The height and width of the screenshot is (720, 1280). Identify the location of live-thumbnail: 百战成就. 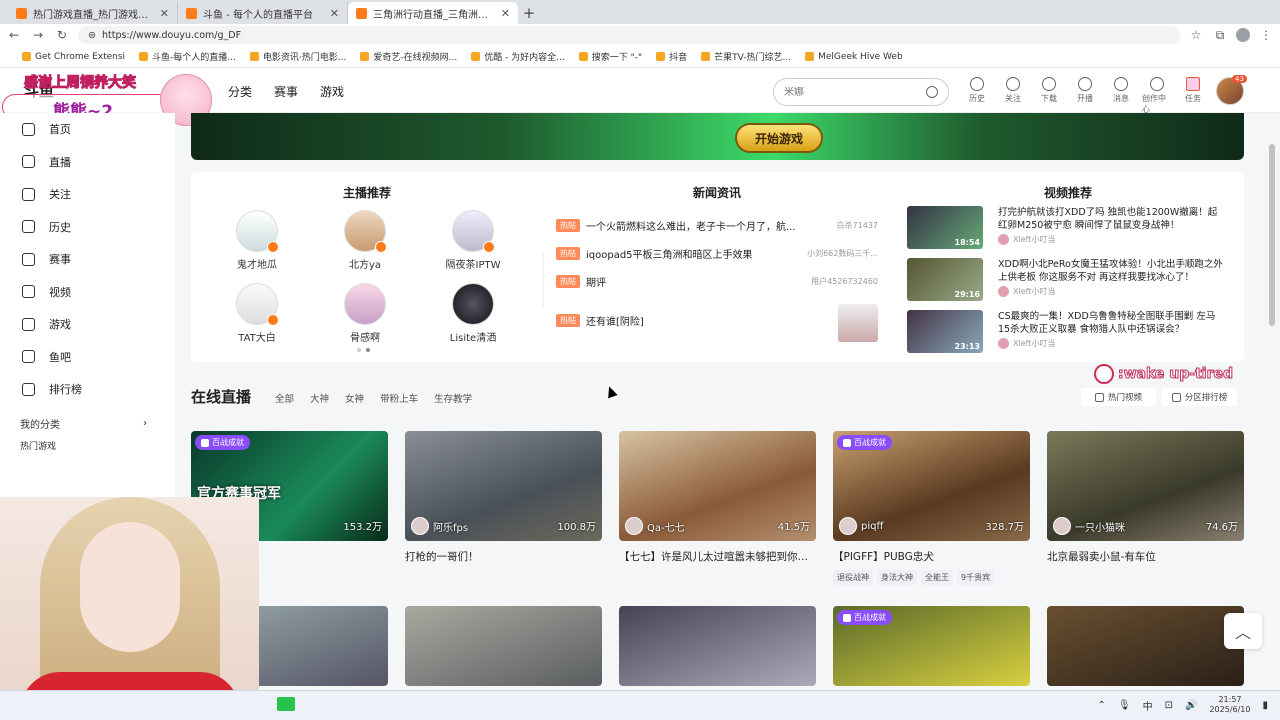
(931, 646).